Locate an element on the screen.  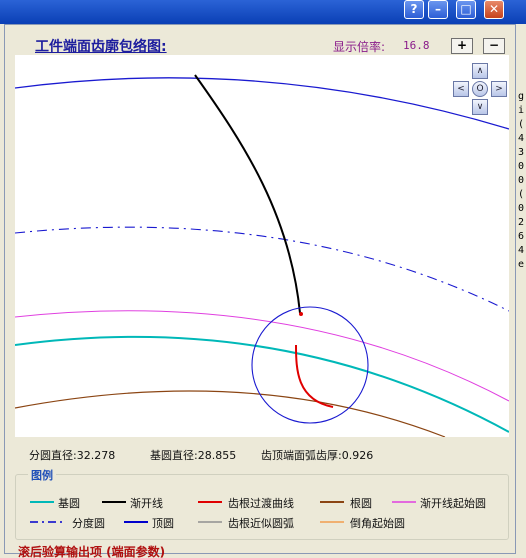
legend-title: 图例 is located at coordinates (42, 475).